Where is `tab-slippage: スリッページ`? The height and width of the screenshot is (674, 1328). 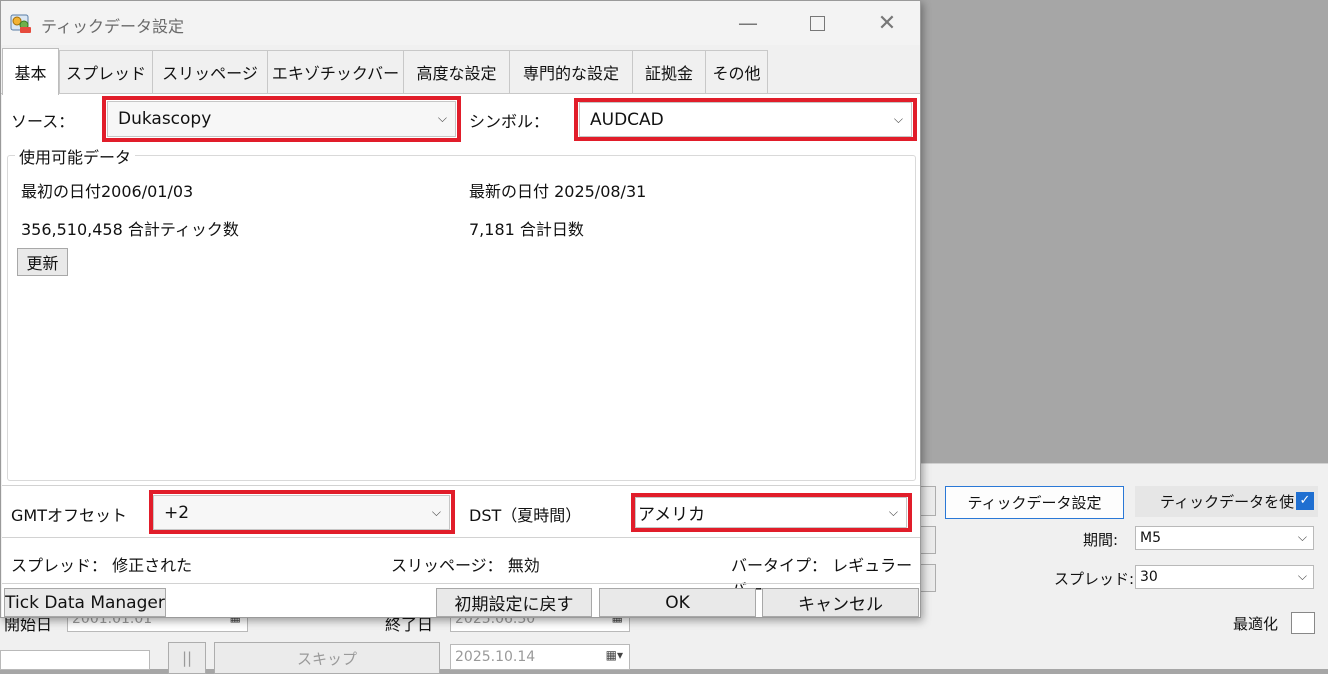 tab-slippage: スリッページ is located at coordinates (210, 71).